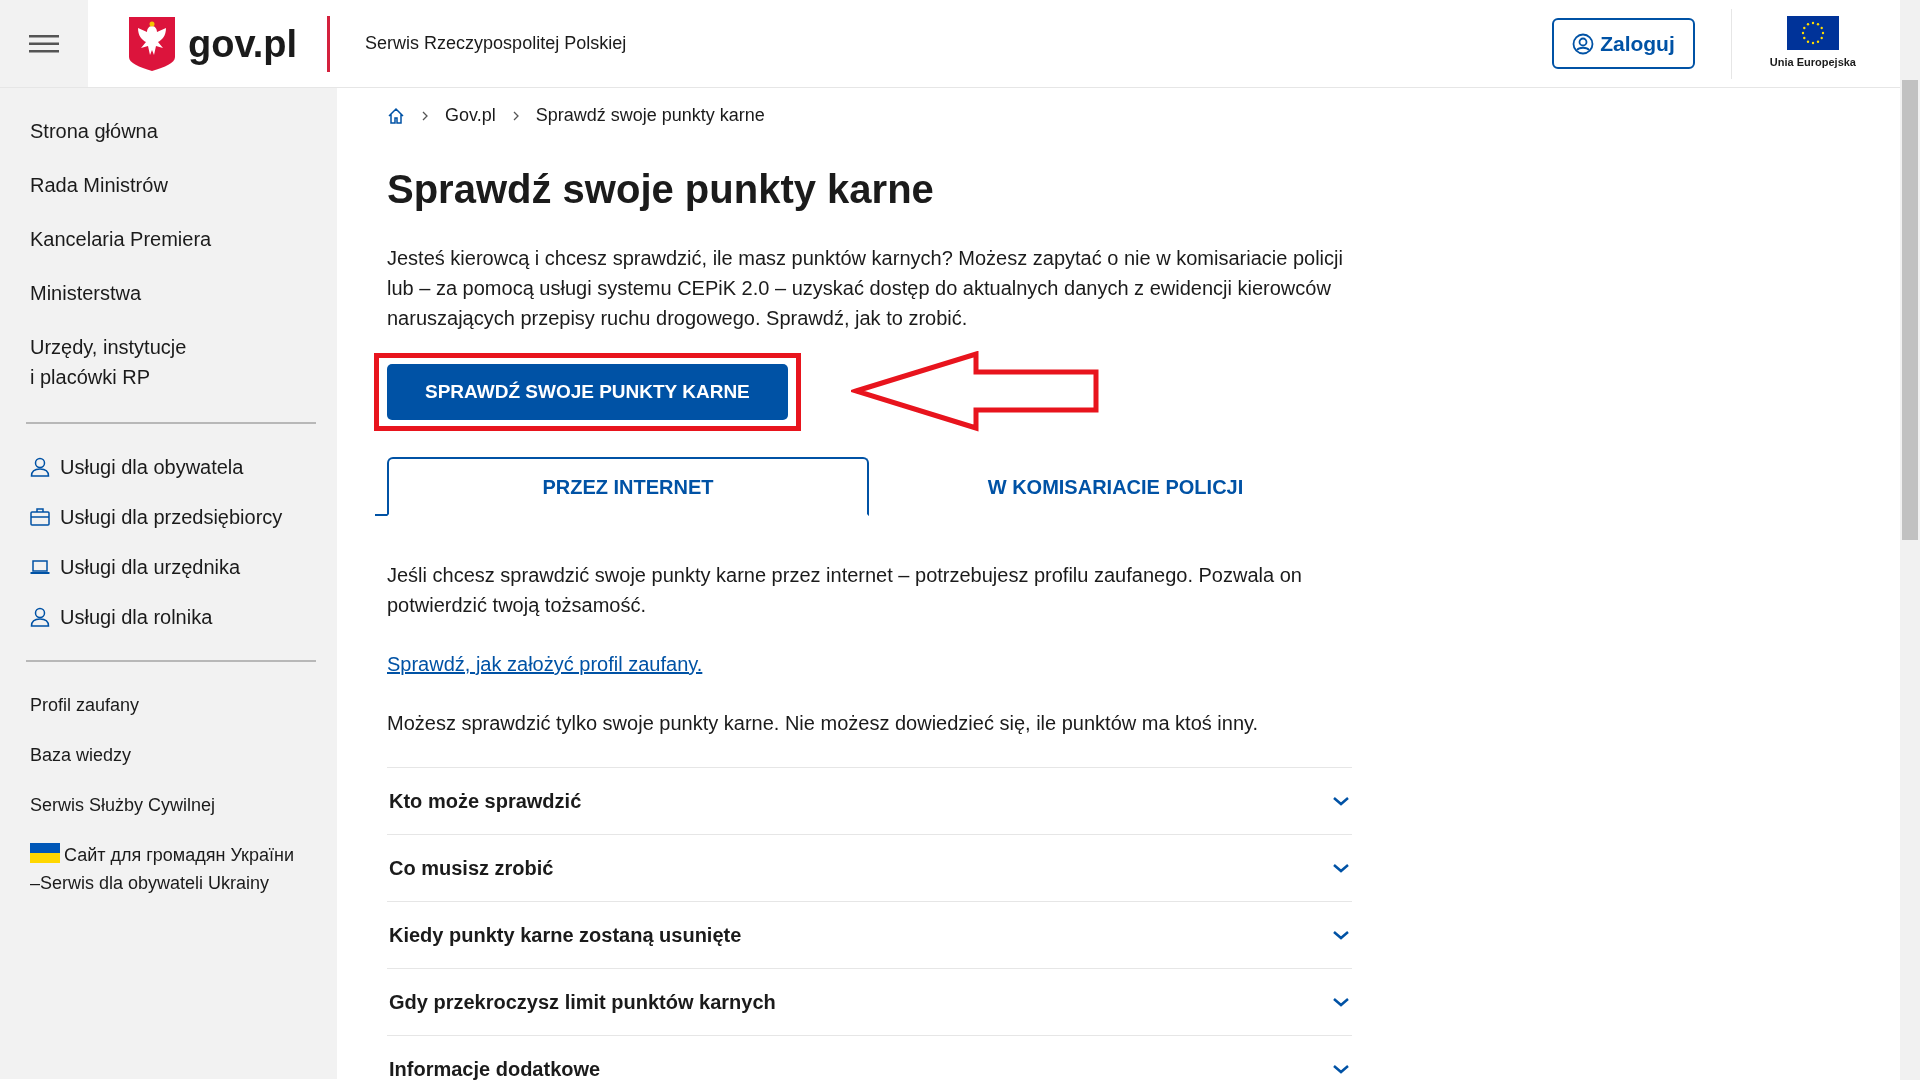 This screenshot has width=1920, height=1080. Describe the element at coordinates (172, 467) in the screenshot. I see `sidebar-link: Usługi dla obywatela` at that location.